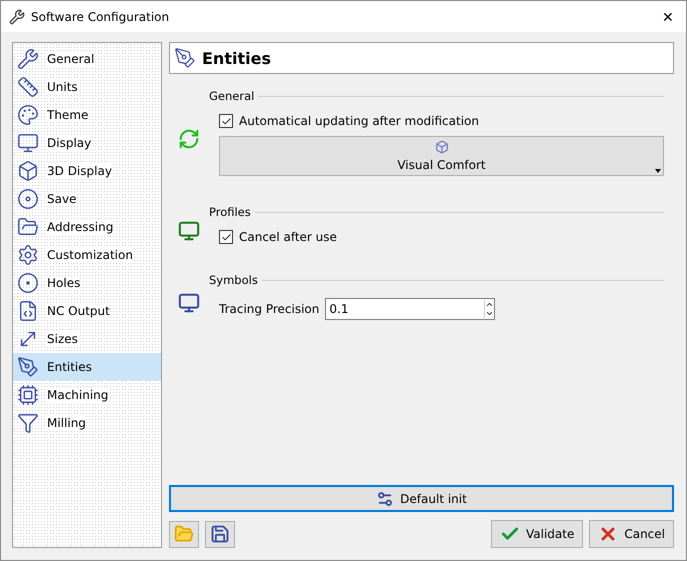 This screenshot has width=687, height=561. I want to click on sidebar-item: Machining, so click(87, 395).